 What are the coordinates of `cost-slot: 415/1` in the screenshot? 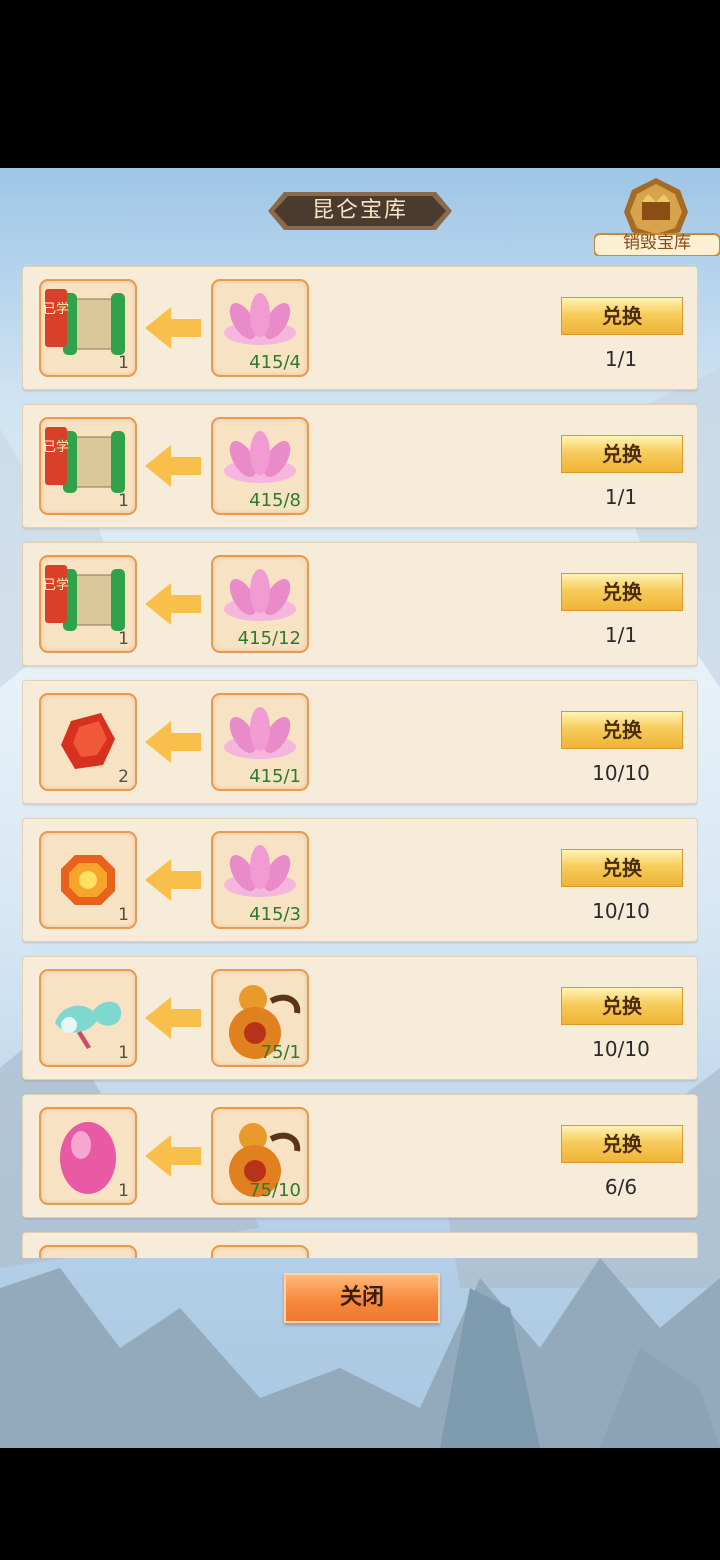 It's located at (260, 742).